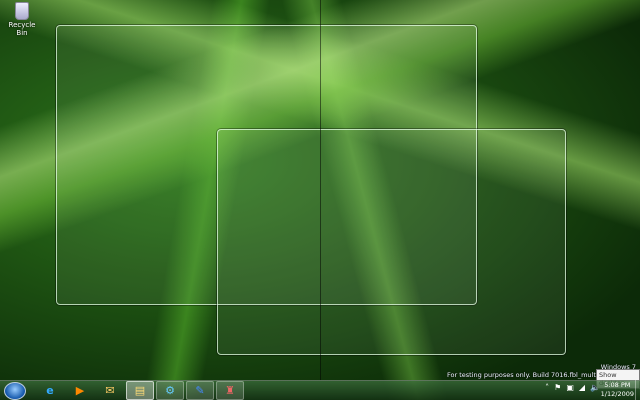 The height and width of the screenshot is (400, 640). I want to click on paint-icon: ✎, so click(200, 390).